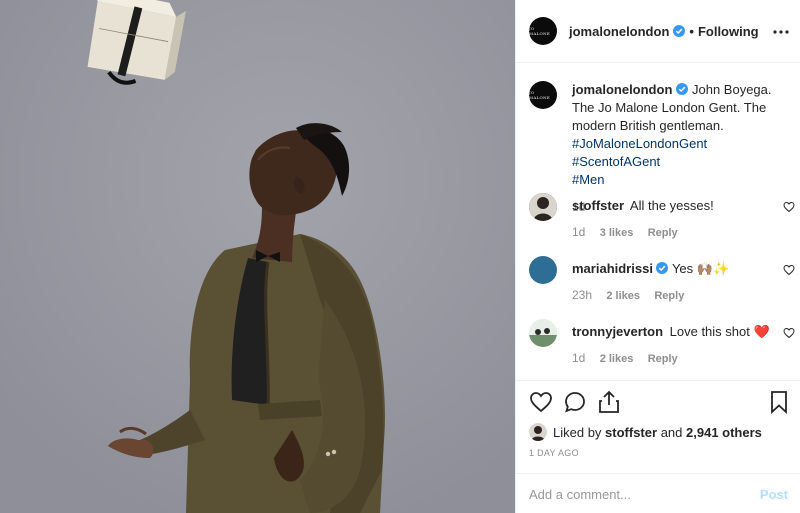  I want to click on add-comment-bar: Post, so click(658, 493).